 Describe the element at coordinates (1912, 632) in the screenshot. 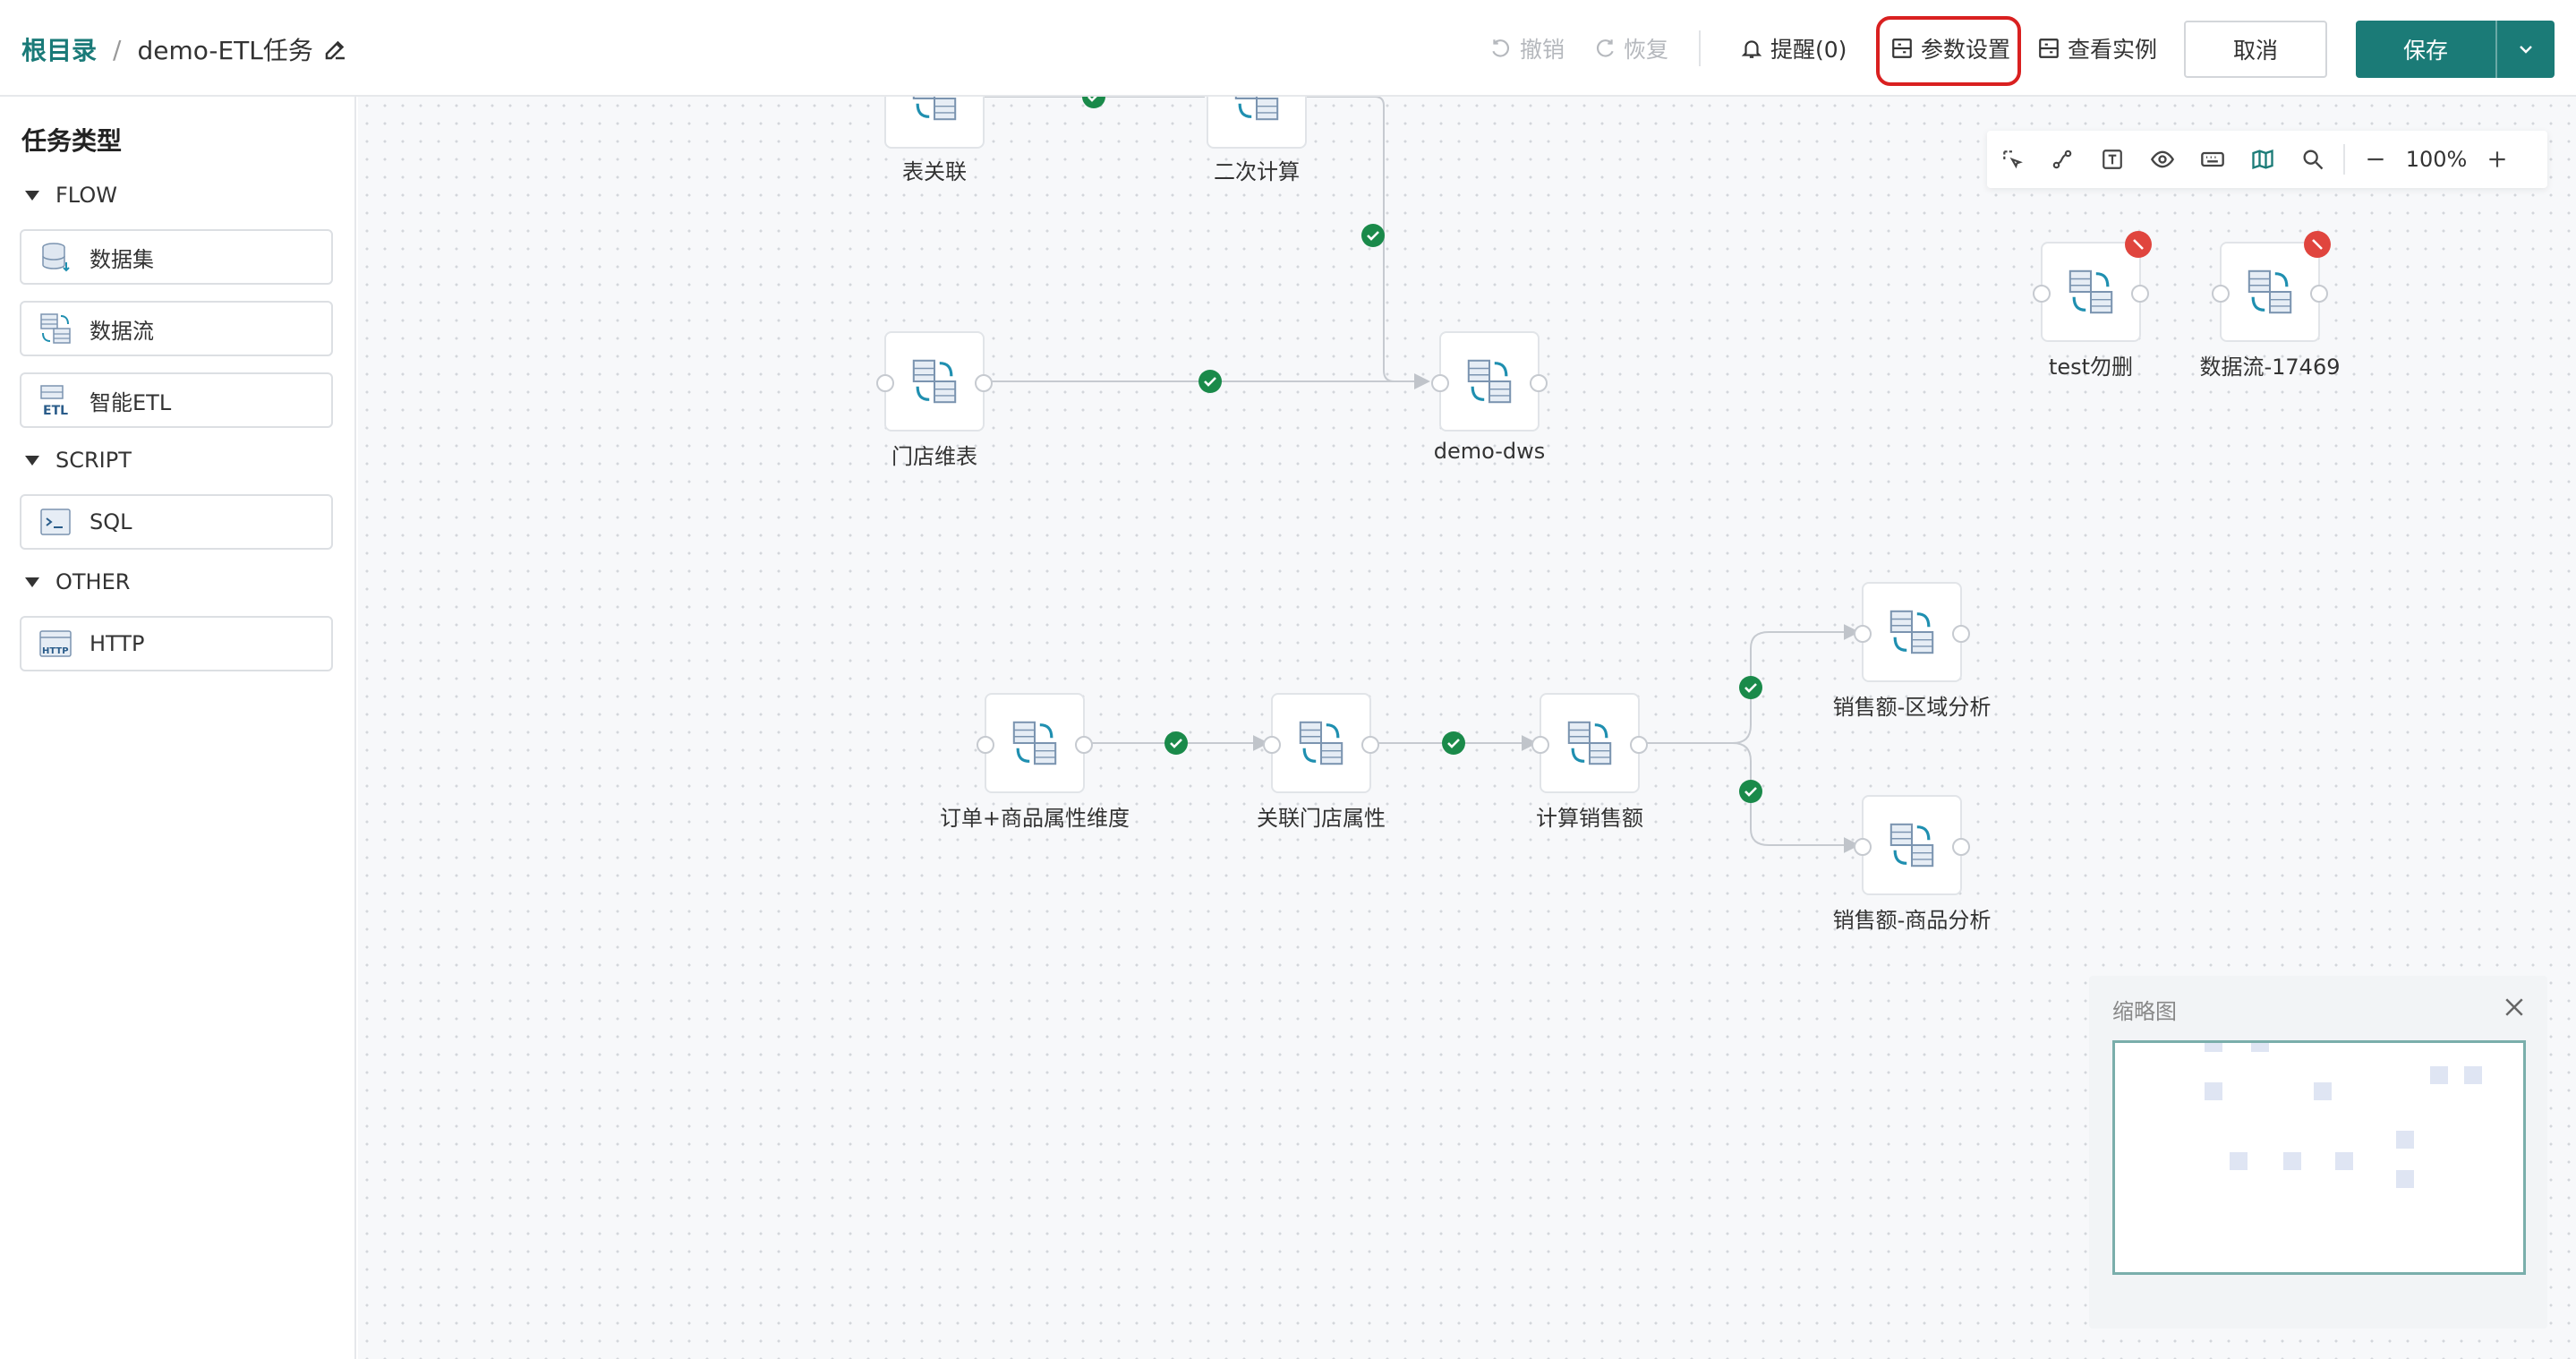

I see `node-sales-region` at that location.